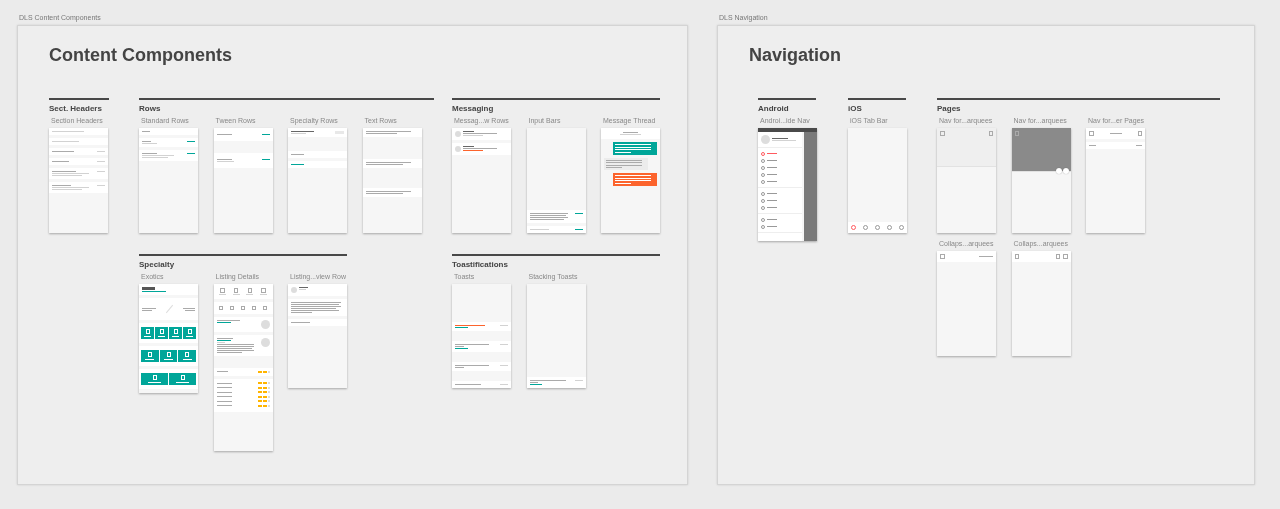  I want to click on group-heading: Pages, so click(949, 109).